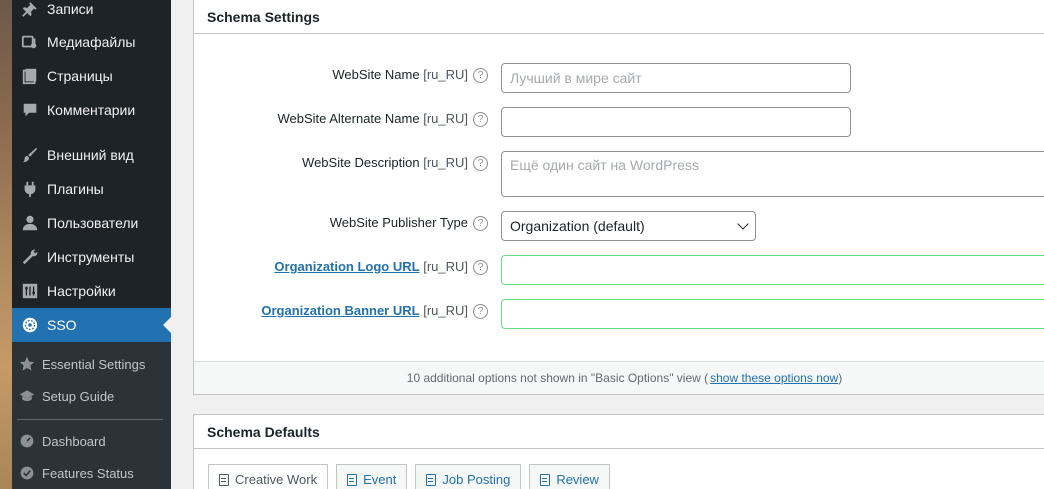 Image resolution: width=1044 pixels, height=489 pixels. What do you see at coordinates (372, 118) in the screenshot?
I see `field-label: WebSite Alternate Name [ru_RU]` at bounding box center [372, 118].